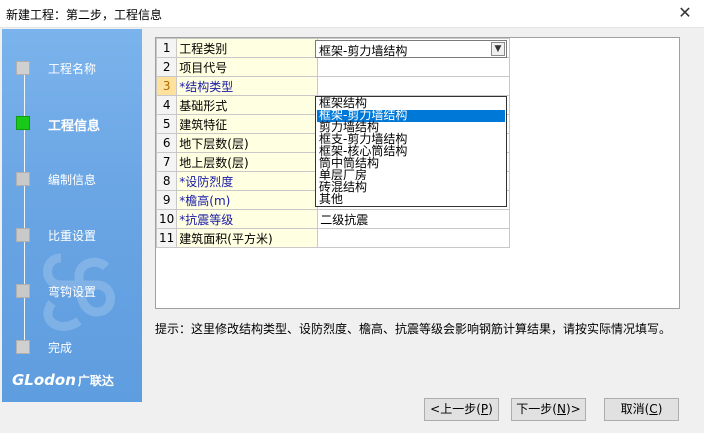  I want to click on row-number: 3, so click(166, 86).